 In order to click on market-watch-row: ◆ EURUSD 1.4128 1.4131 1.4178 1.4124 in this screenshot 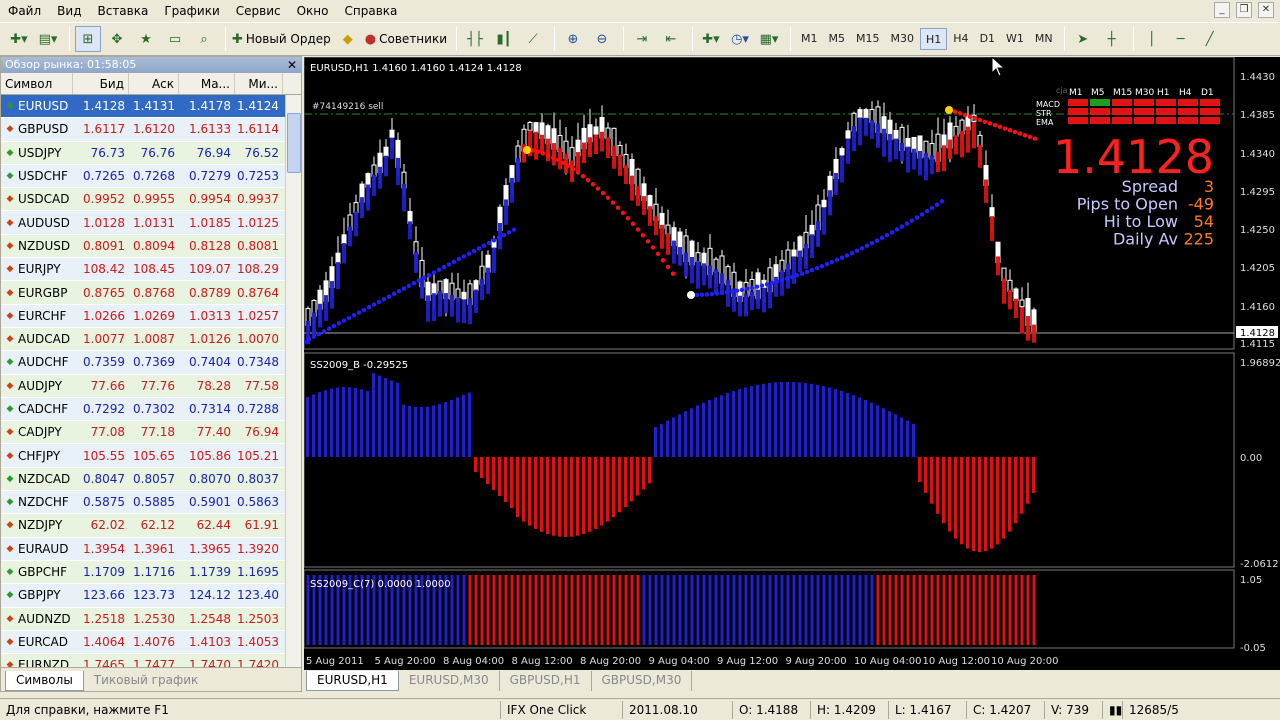, I will do `click(151, 107)`.